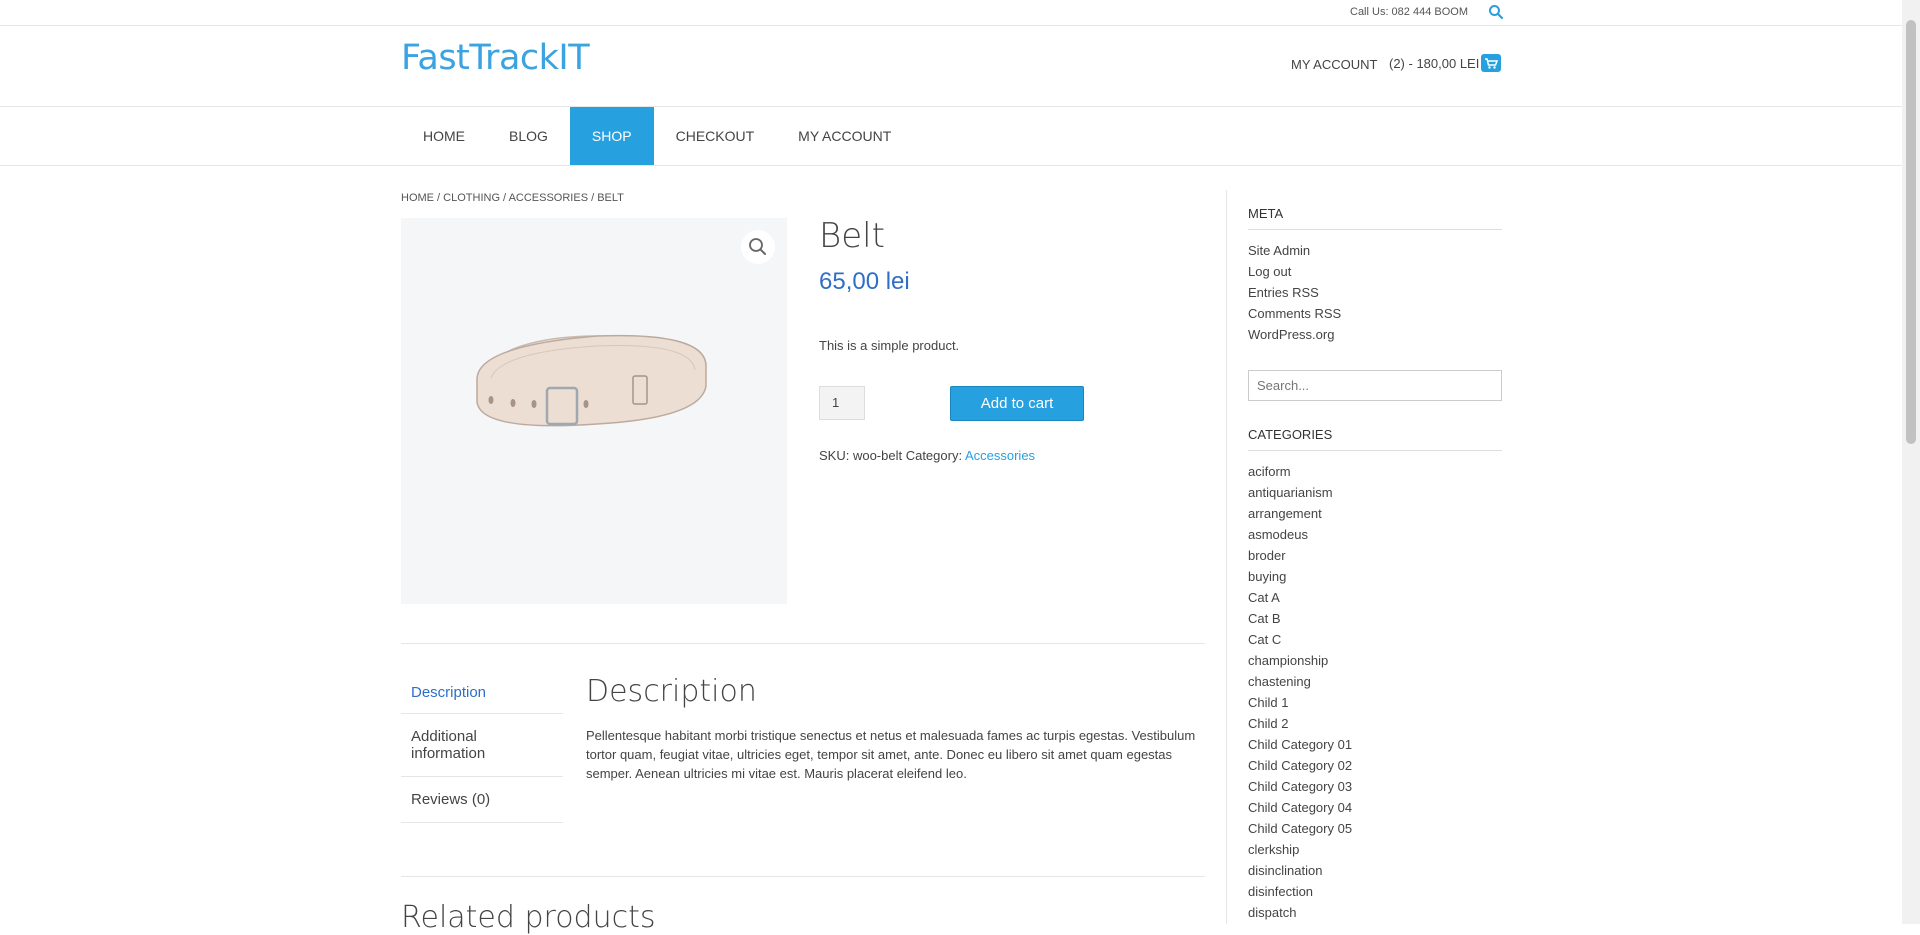 The width and height of the screenshot is (1920, 935). Describe the element at coordinates (1375, 702) in the screenshot. I see `category-link: Child 1` at that location.